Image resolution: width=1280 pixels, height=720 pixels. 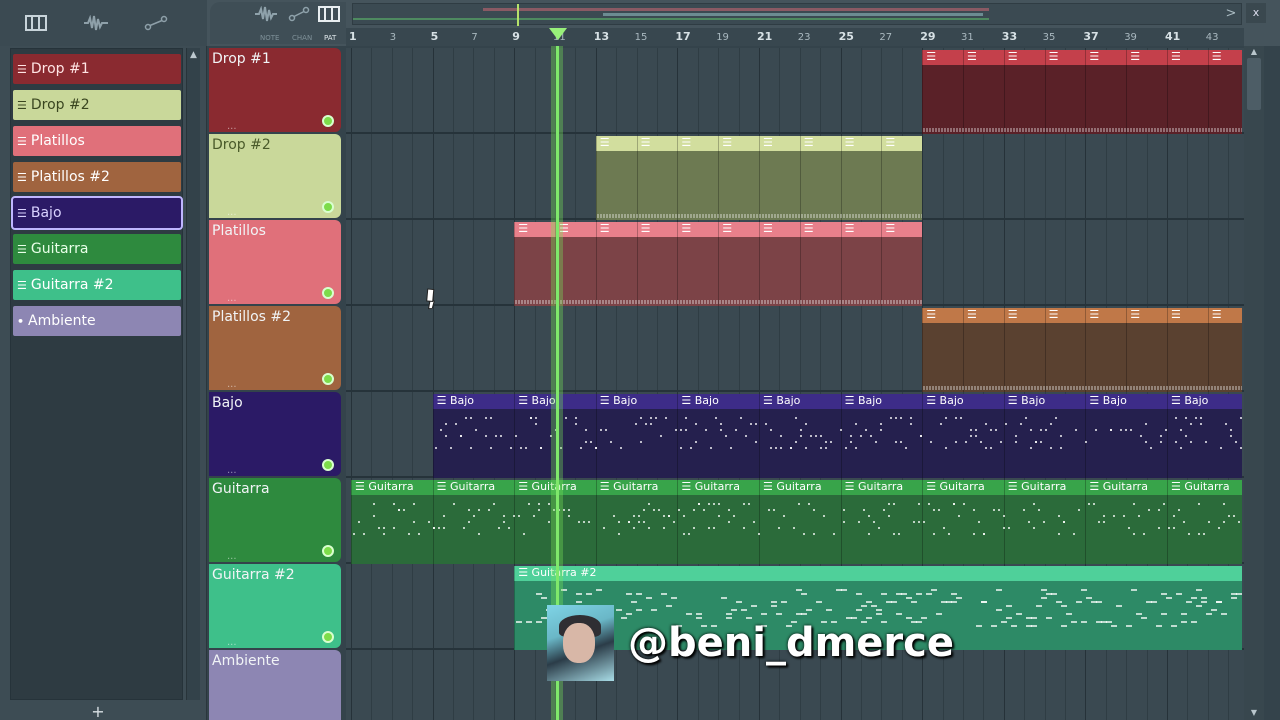 I want to click on scroll-right-button: >, so click(x=1231, y=14).